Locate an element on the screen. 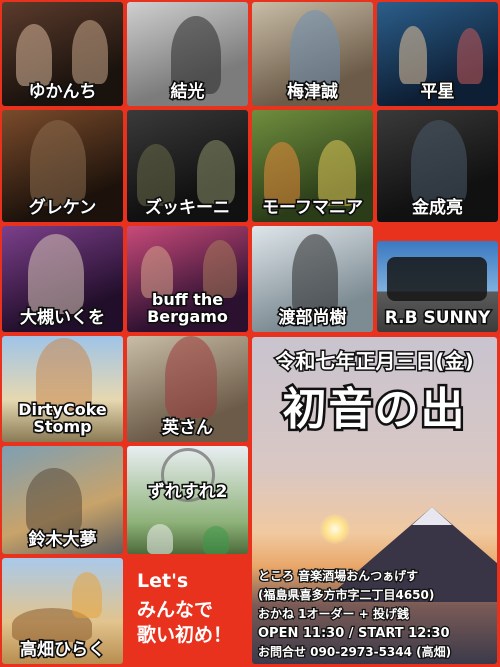 This screenshot has width=500, height=667. slogan-line: みんなで is located at coordinates (175, 610).